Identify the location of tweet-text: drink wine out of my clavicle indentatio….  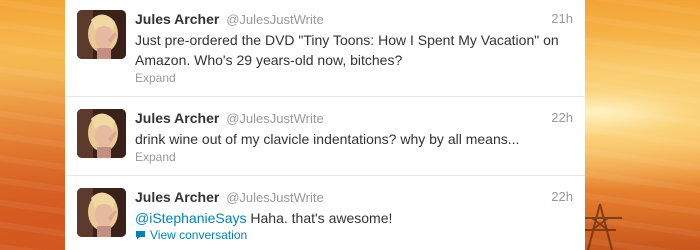
(327, 139).